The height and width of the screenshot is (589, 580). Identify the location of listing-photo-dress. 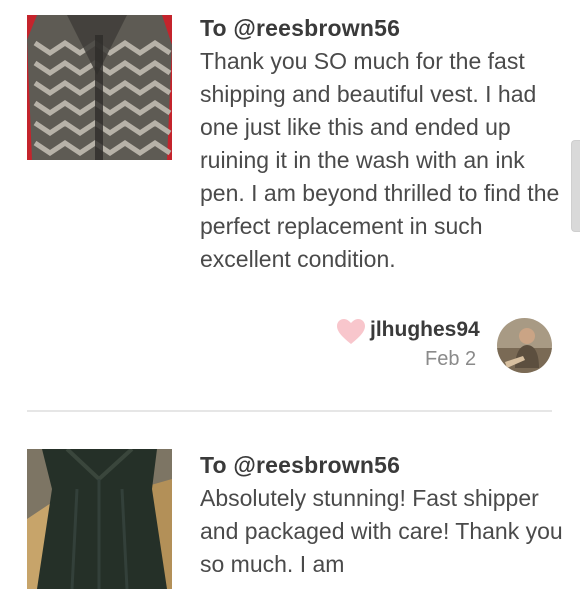
(99, 519).